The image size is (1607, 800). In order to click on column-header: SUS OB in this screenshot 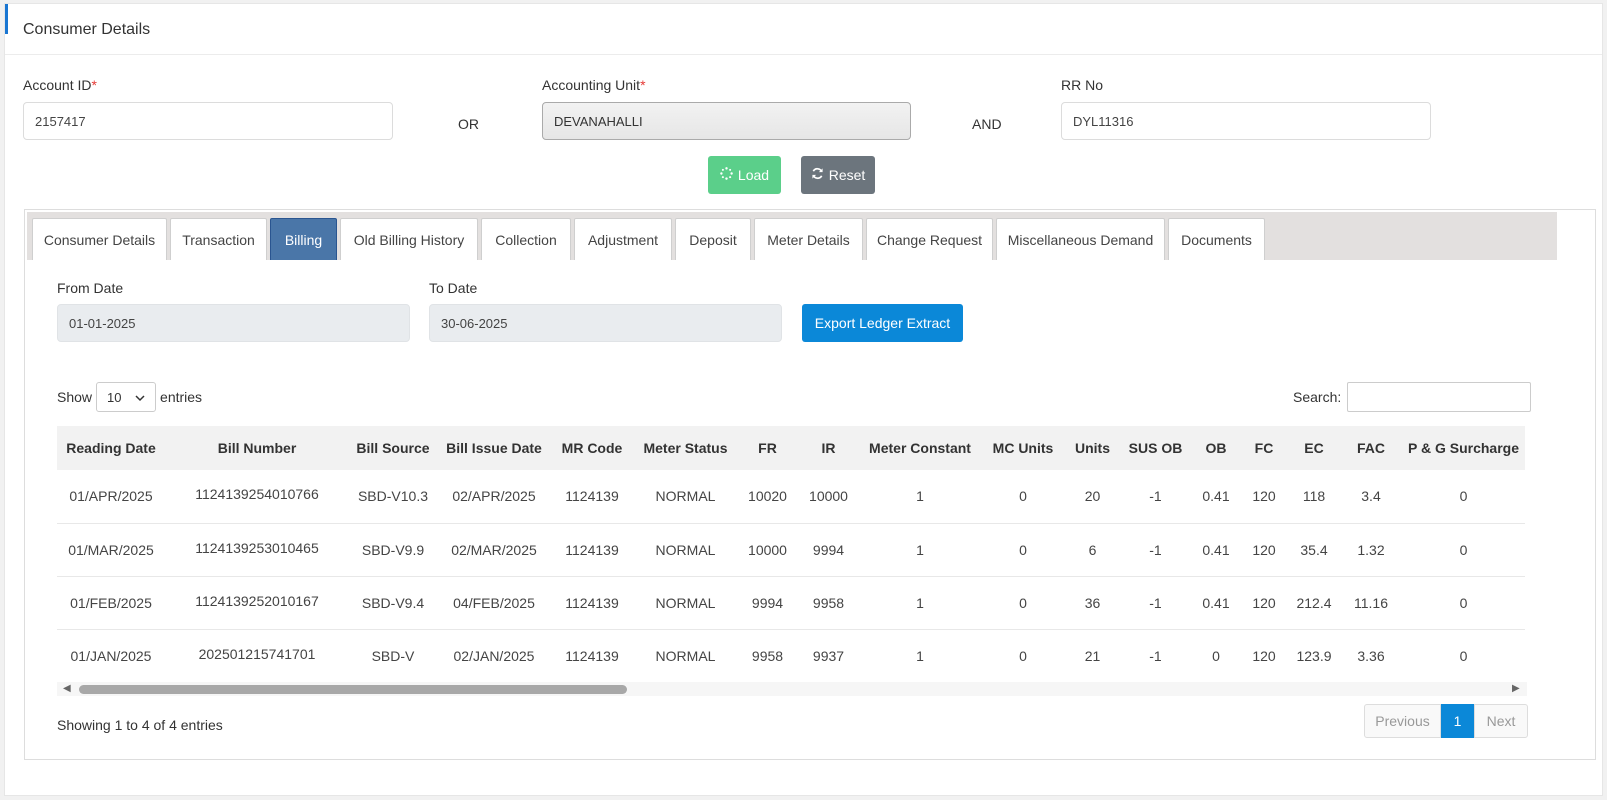, I will do `click(1155, 448)`.